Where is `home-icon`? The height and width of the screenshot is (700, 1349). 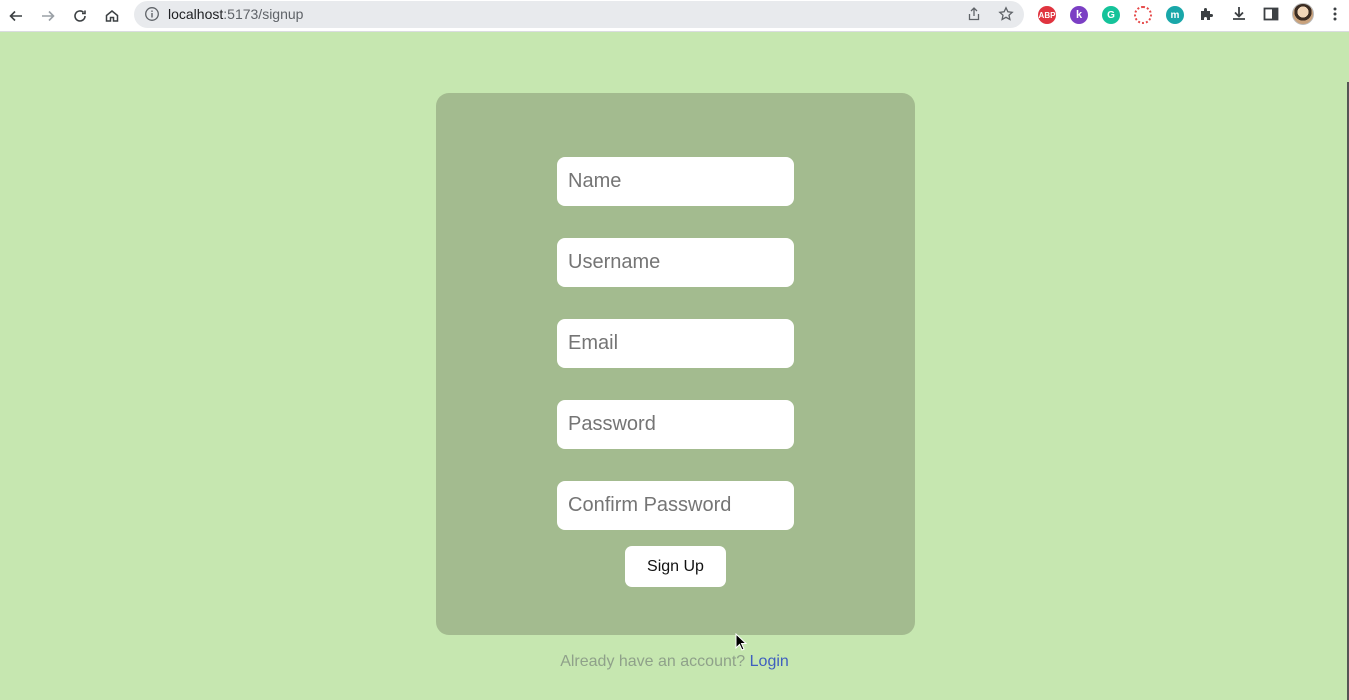 home-icon is located at coordinates (112, 16).